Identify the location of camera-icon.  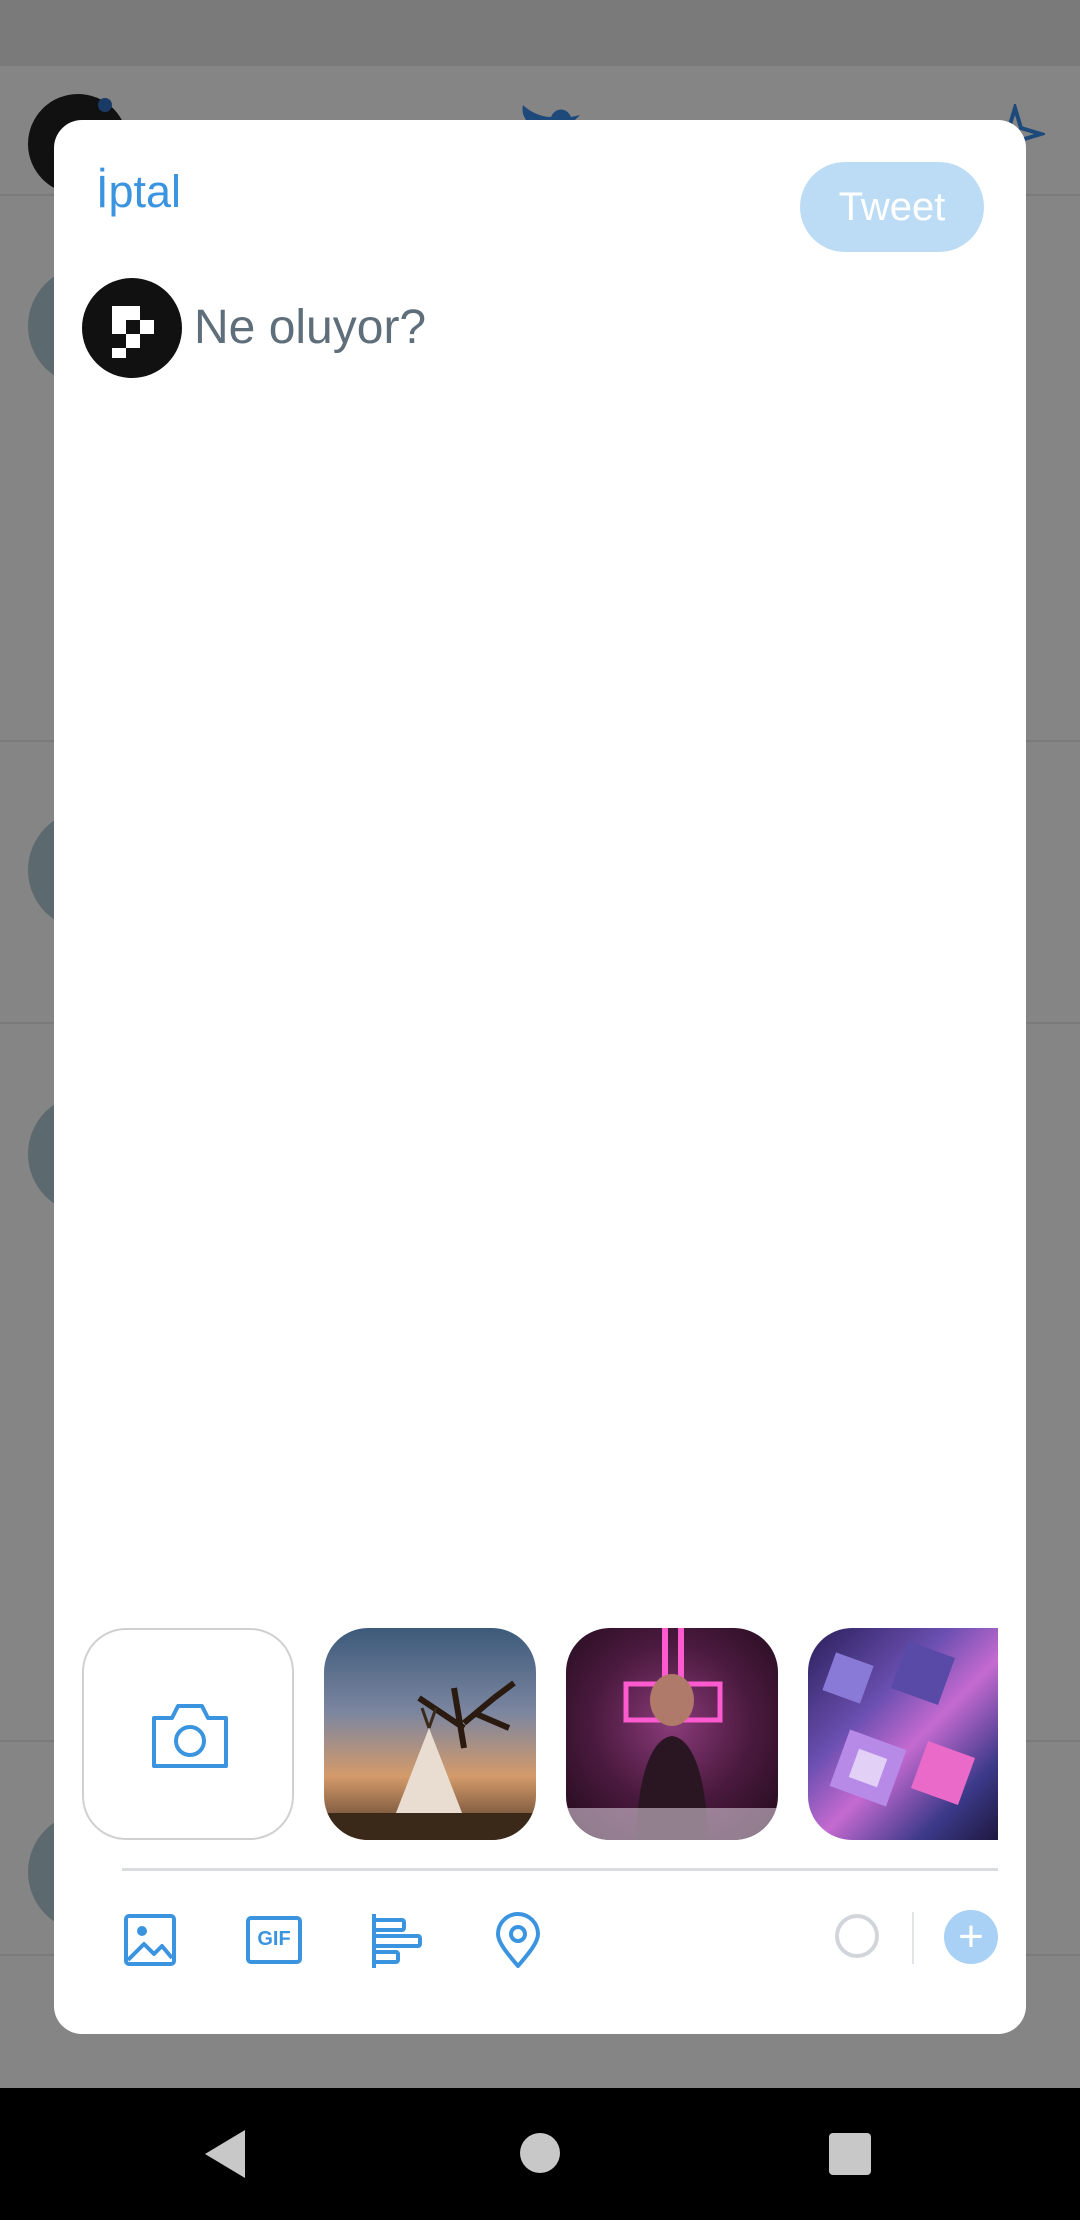
(190, 1736).